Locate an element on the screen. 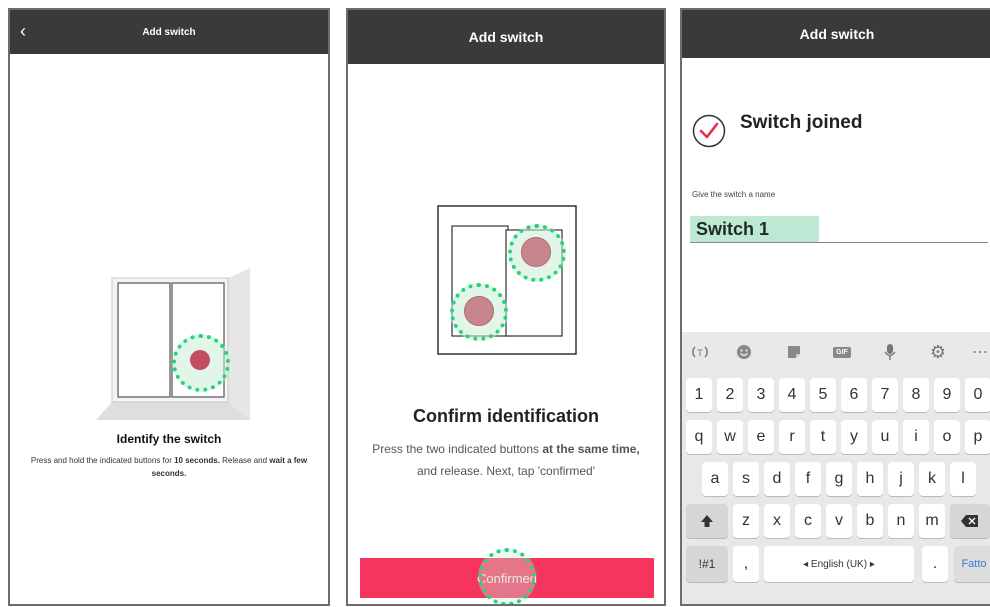  key-t: t is located at coordinates (823, 437).